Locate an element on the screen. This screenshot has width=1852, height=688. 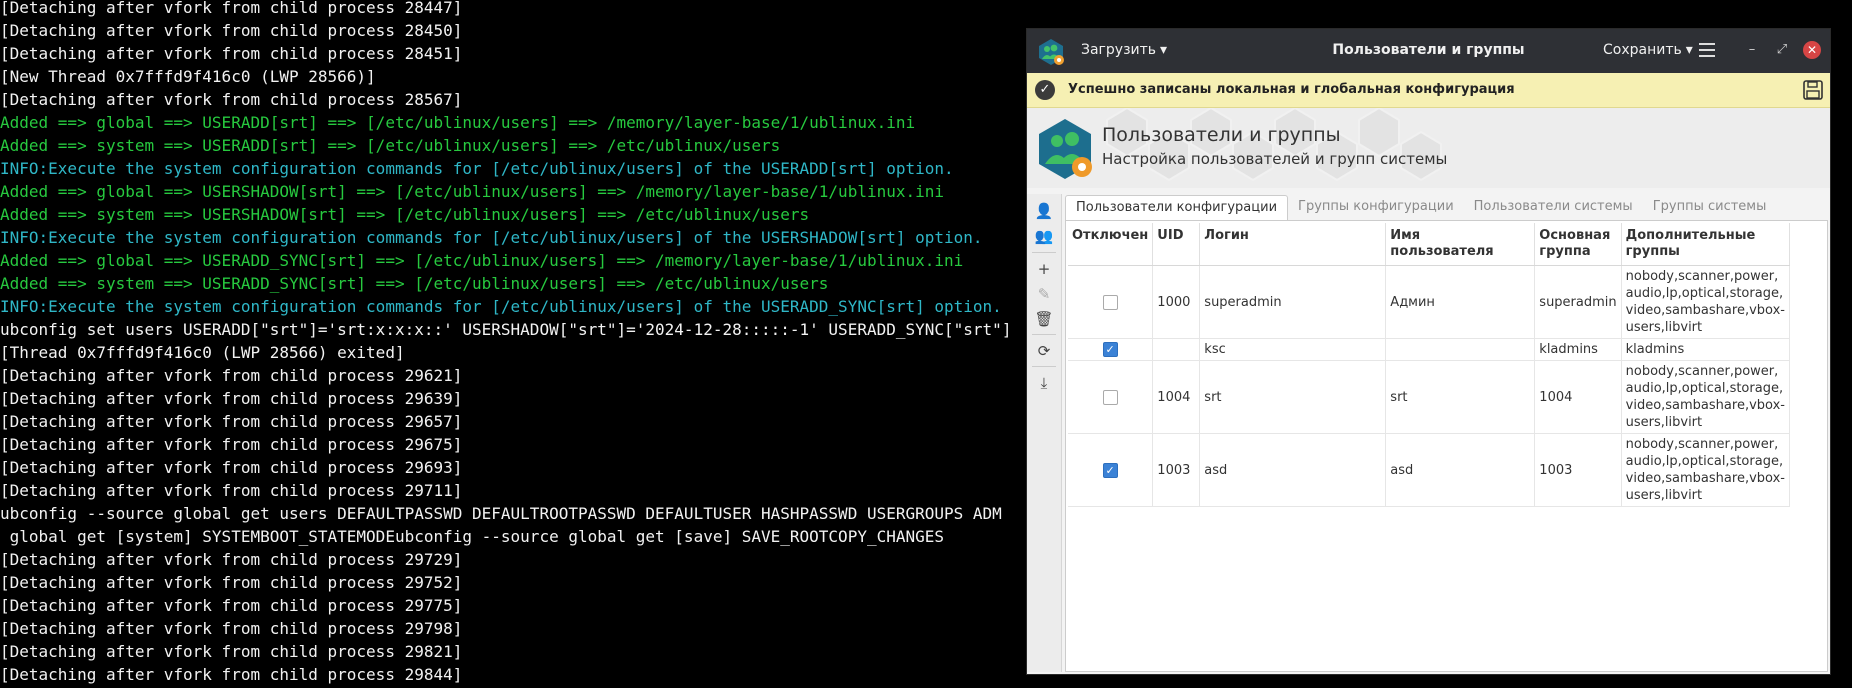
column-header-login: Логин is located at coordinates (1293, 244).